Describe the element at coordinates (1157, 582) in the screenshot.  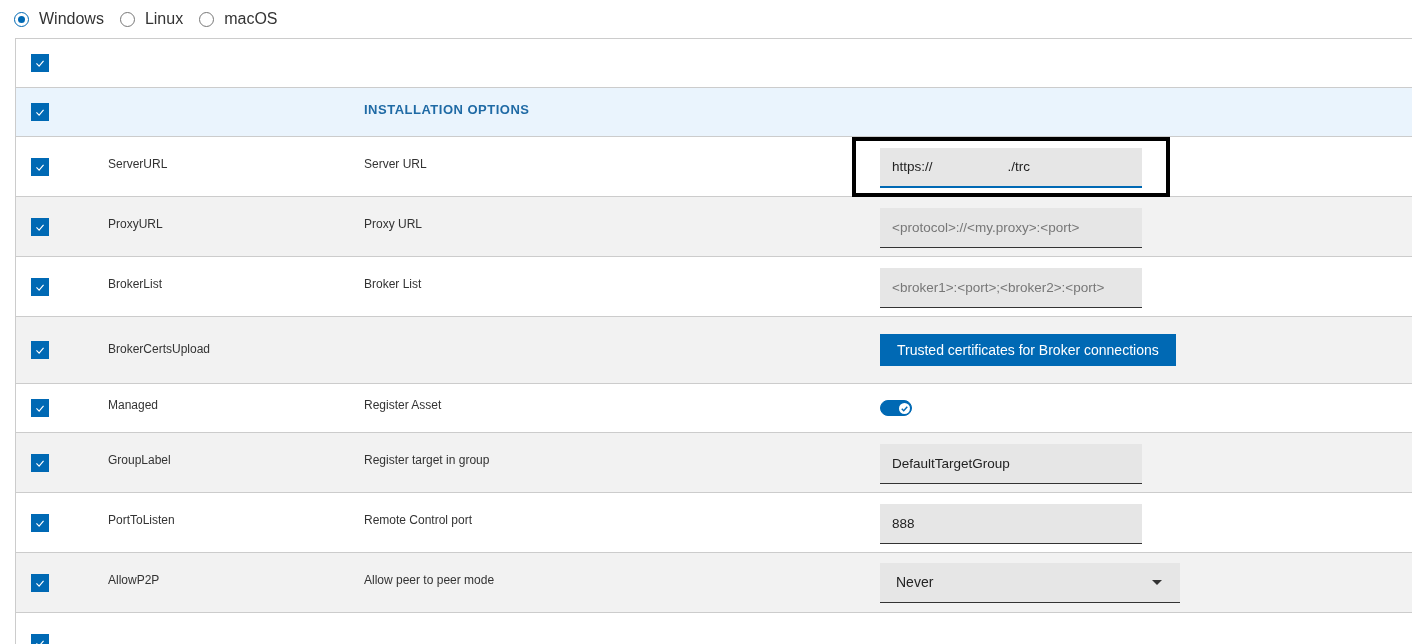
I see `caret-icon` at that location.